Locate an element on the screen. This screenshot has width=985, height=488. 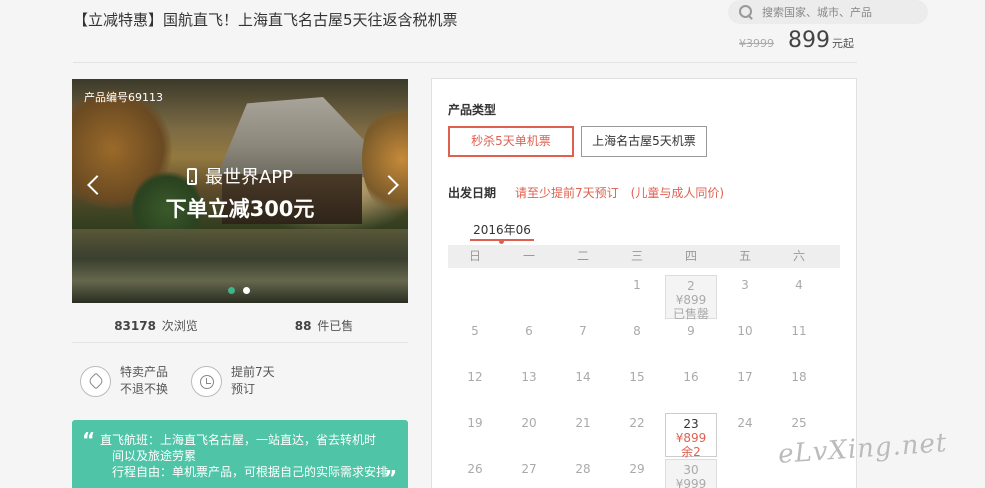
day-price: ¥999 is located at coordinates (691, 482).